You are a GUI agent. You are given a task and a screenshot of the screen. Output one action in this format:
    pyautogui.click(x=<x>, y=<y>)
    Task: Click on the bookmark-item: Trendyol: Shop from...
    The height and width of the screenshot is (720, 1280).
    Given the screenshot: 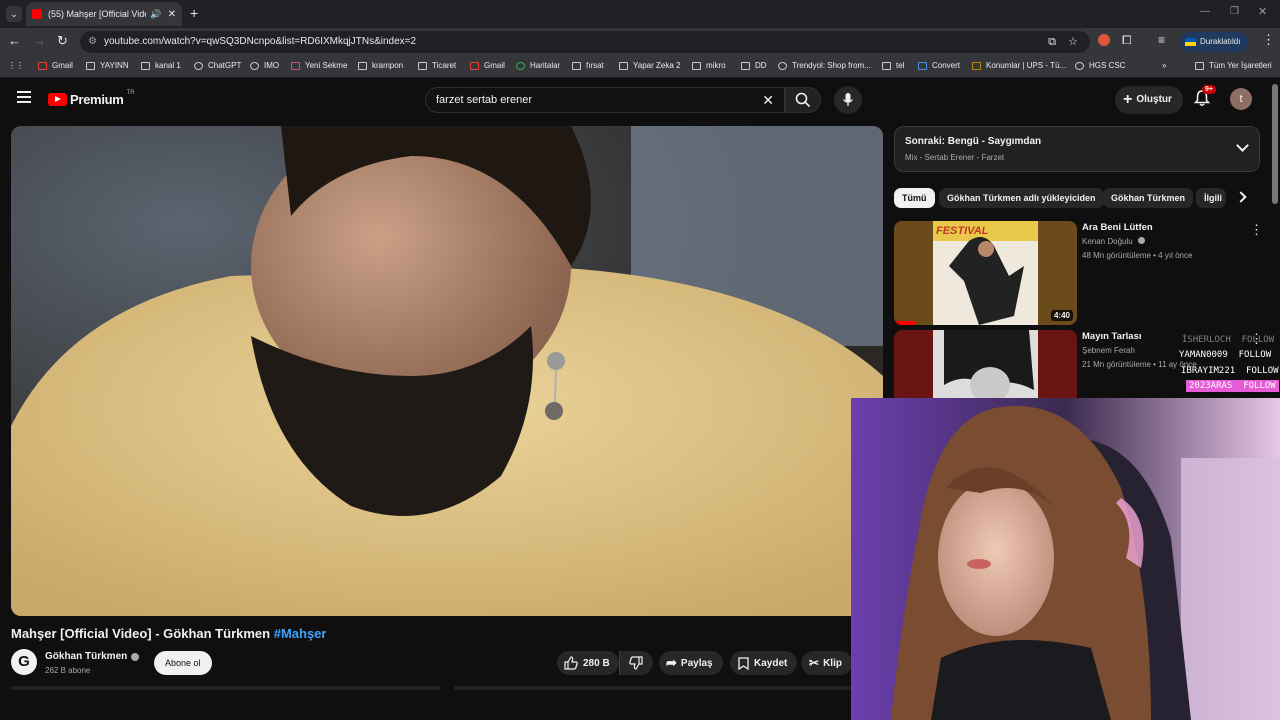 What is the action you would take?
    pyautogui.click(x=824, y=65)
    